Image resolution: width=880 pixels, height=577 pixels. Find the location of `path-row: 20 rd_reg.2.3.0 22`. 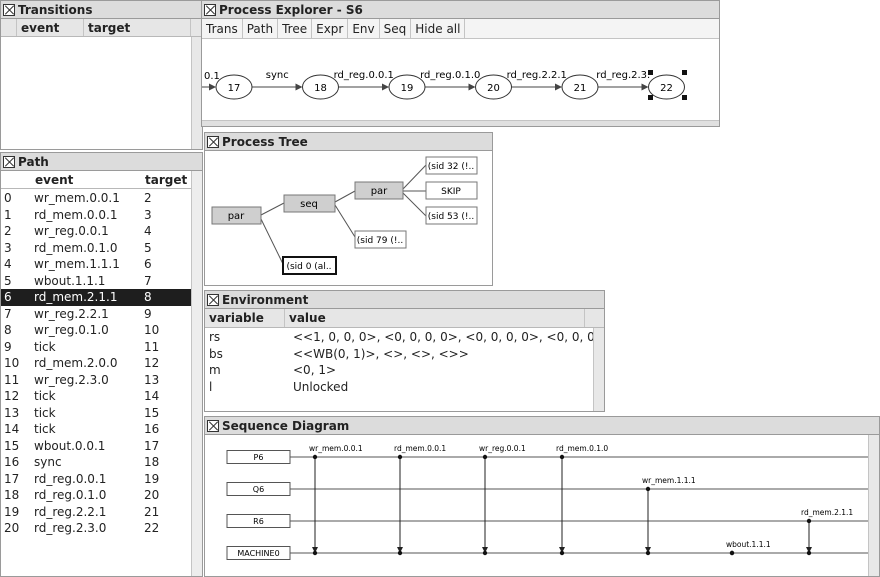

path-row: 20 rd_reg.2.3.0 22 is located at coordinates (96, 528).